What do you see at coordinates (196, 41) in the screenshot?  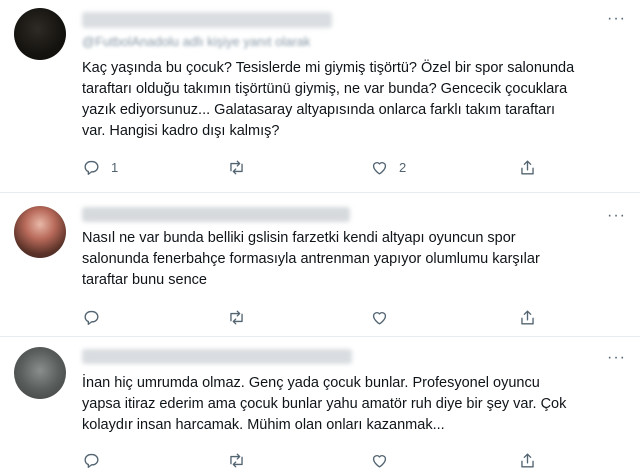 I see `reply-to-text: @FutbolAnadolu adlı kişiye yanıt olarak` at bounding box center [196, 41].